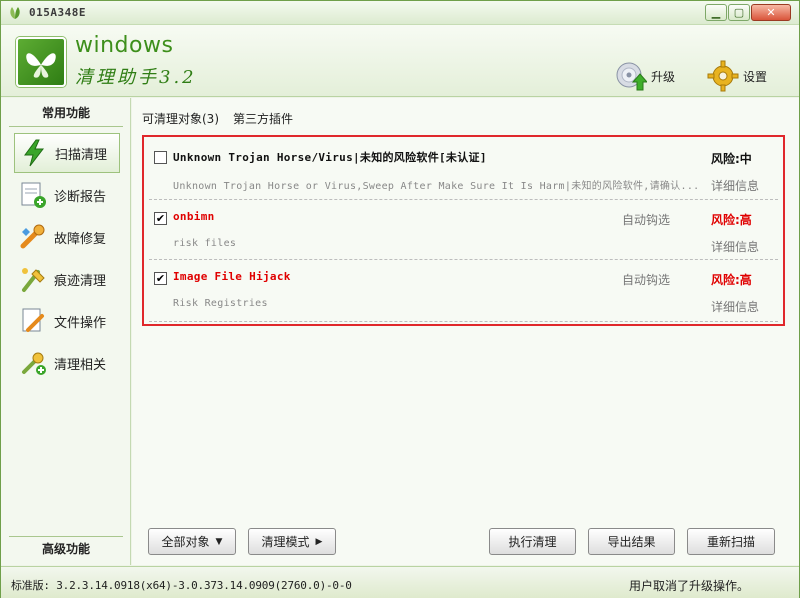 The height and width of the screenshot is (598, 800). What do you see at coordinates (219, 541) in the screenshot?
I see `caret-down-icon: ▼` at bounding box center [219, 541].